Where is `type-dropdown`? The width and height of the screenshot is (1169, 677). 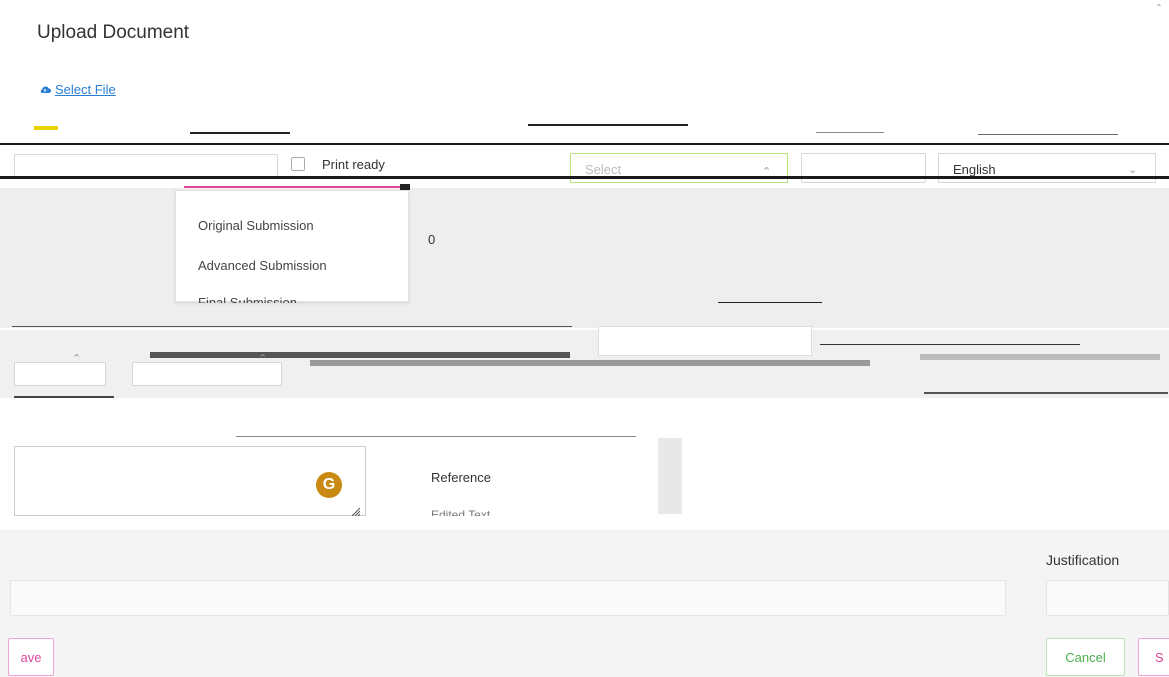 type-dropdown is located at coordinates (525, 481).